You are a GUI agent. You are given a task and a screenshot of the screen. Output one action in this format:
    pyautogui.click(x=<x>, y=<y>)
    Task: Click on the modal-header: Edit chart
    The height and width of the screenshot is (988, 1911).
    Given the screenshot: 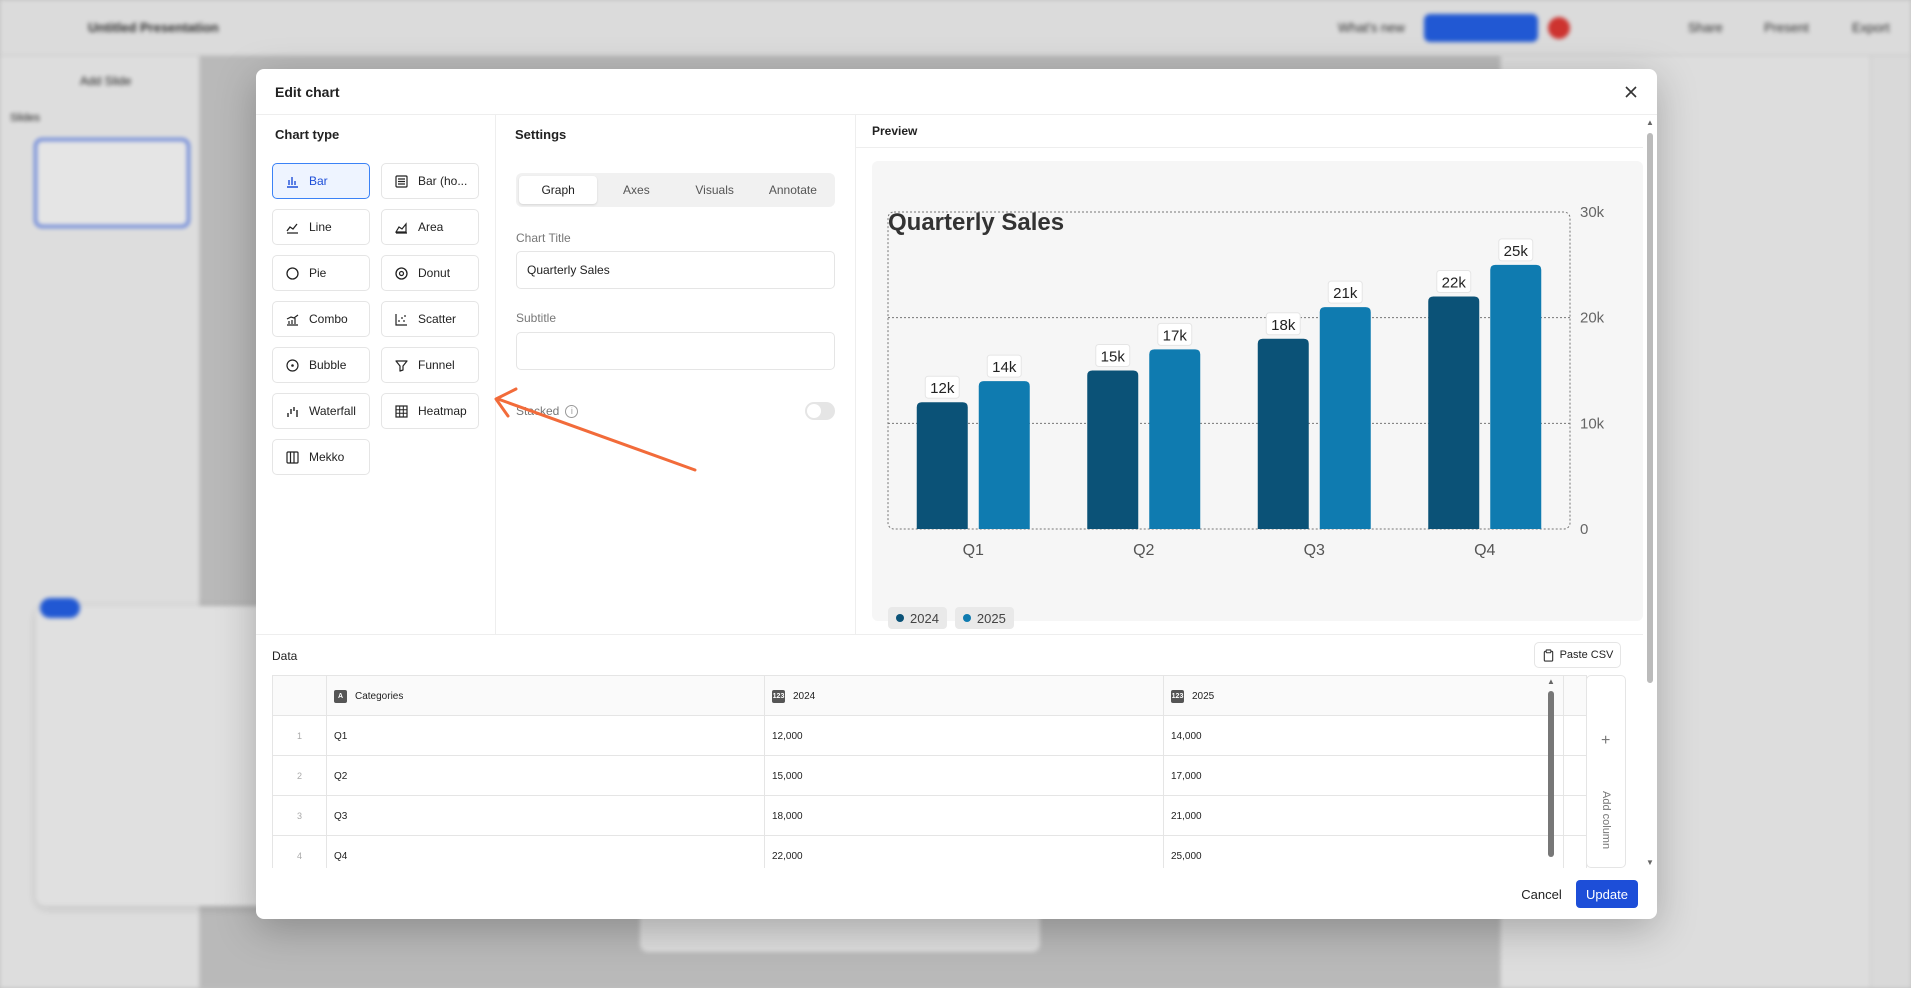 What is the action you would take?
    pyautogui.click(x=956, y=92)
    